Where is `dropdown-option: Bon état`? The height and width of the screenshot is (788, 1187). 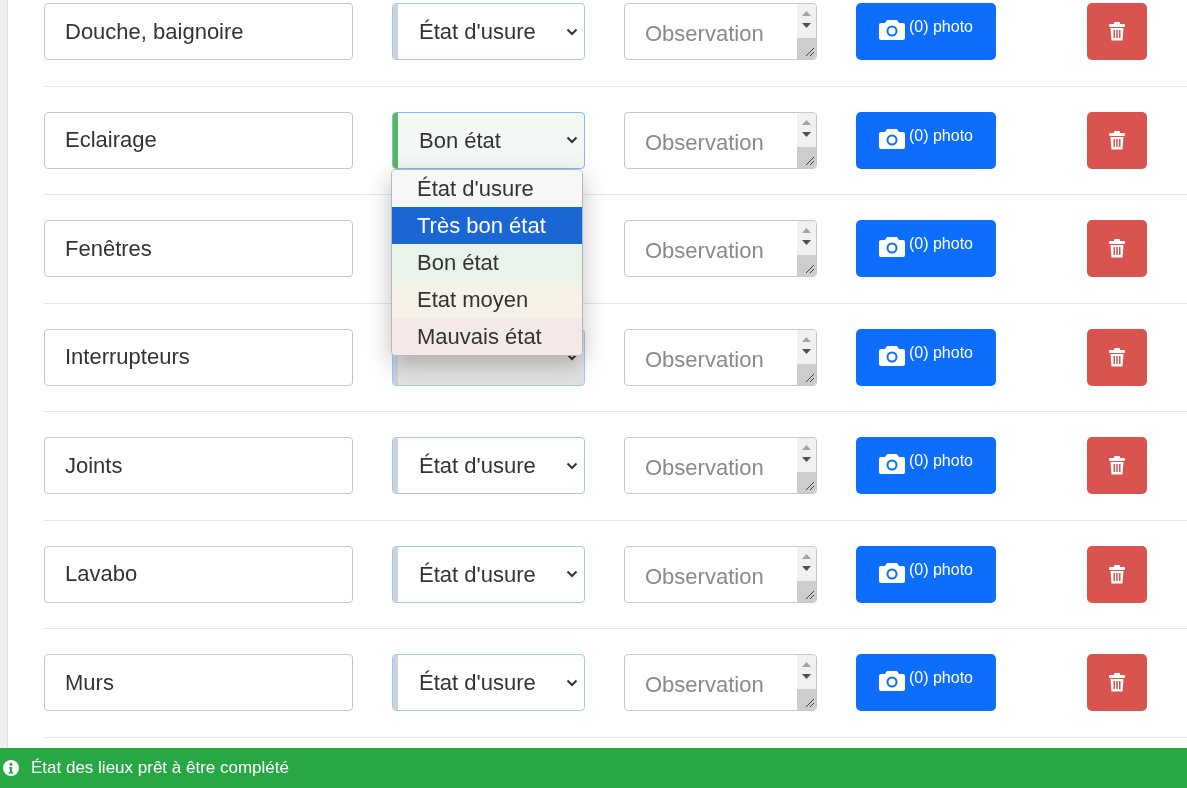
dropdown-option: Bon état is located at coordinates (487, 262).